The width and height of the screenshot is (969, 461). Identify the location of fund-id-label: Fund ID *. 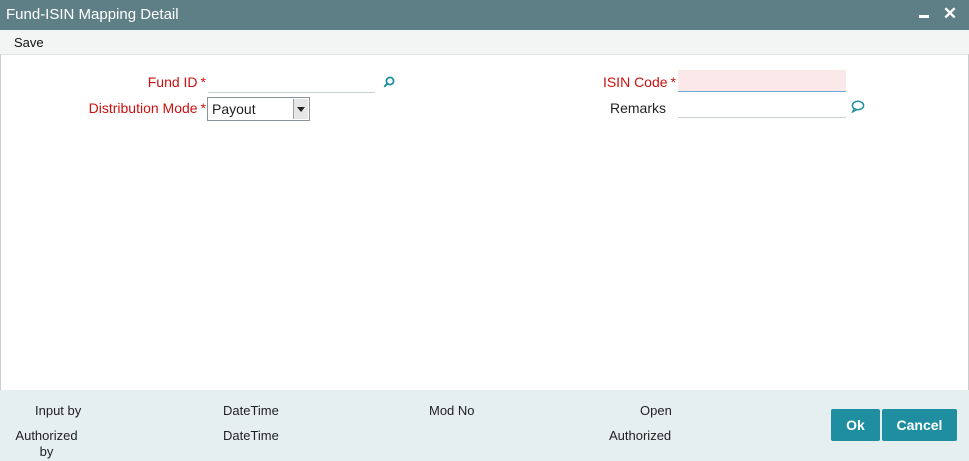
(168, 82).